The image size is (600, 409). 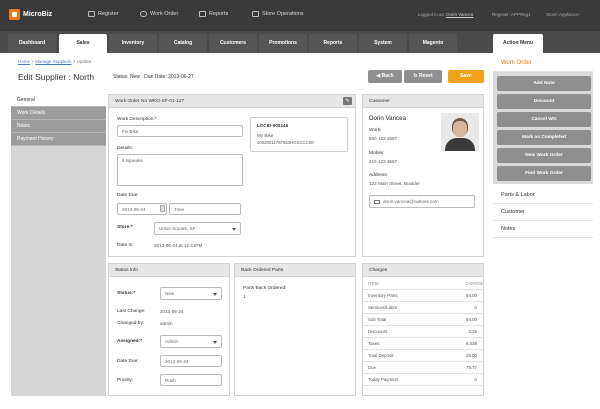 I want to click on tab-customers: Customers, so click(x=233, y=43).